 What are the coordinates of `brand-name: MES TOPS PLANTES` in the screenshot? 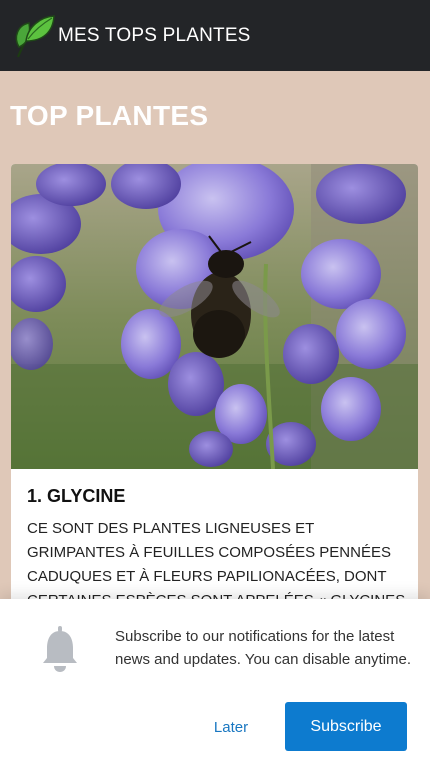 It's located at (154, 36).